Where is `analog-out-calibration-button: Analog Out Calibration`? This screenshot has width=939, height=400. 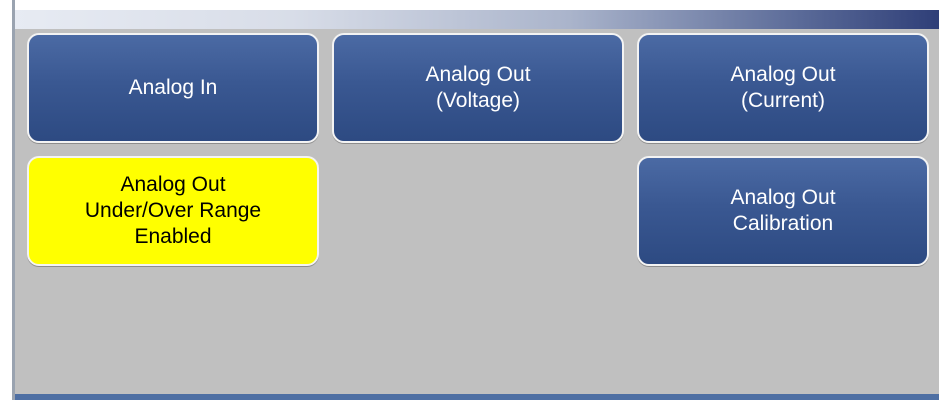
analog-out-calibration-button: Analog Out Calibration is located at coordinates (783, 211).